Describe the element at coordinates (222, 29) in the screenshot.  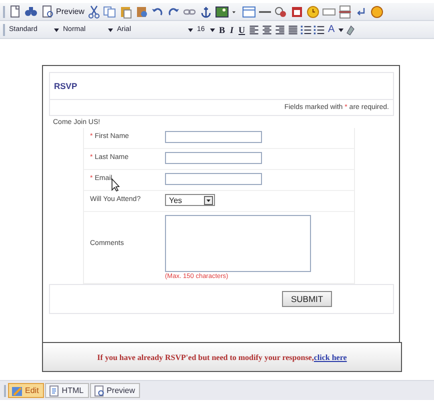
I see `bold-button: B` at that location.